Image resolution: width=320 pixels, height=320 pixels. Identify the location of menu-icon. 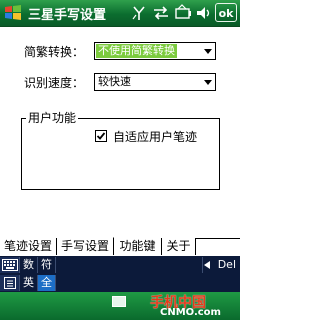
(10, 283).